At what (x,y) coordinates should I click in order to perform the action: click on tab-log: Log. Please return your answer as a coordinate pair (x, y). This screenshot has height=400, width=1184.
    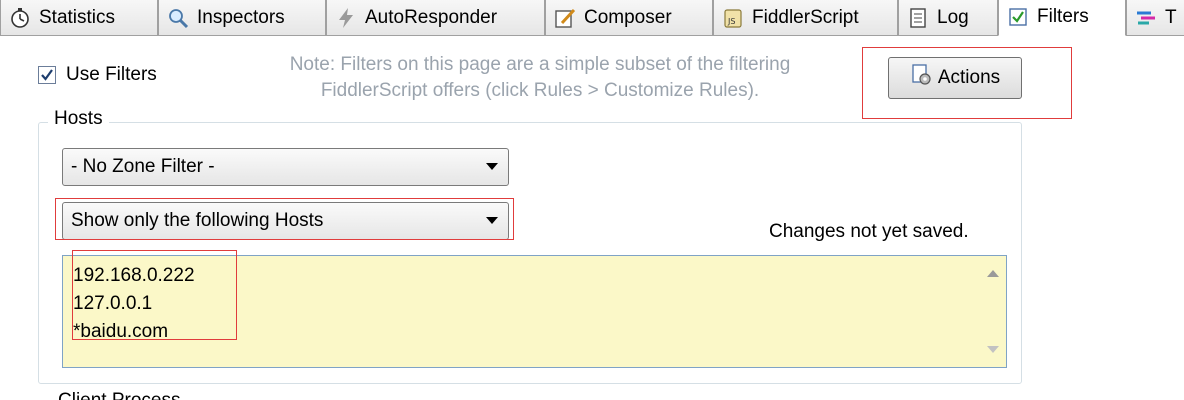
    Looking at the image, I should click on (948, 18).